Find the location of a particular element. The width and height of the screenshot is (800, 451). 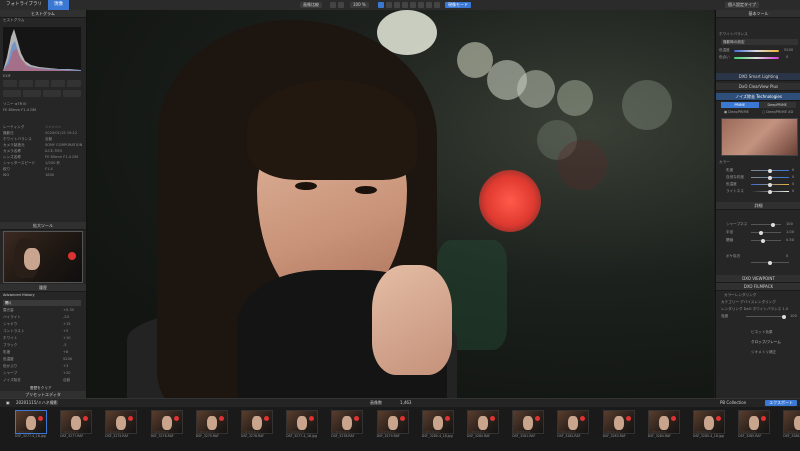

fit-icon is located at coordinates (341, 5).